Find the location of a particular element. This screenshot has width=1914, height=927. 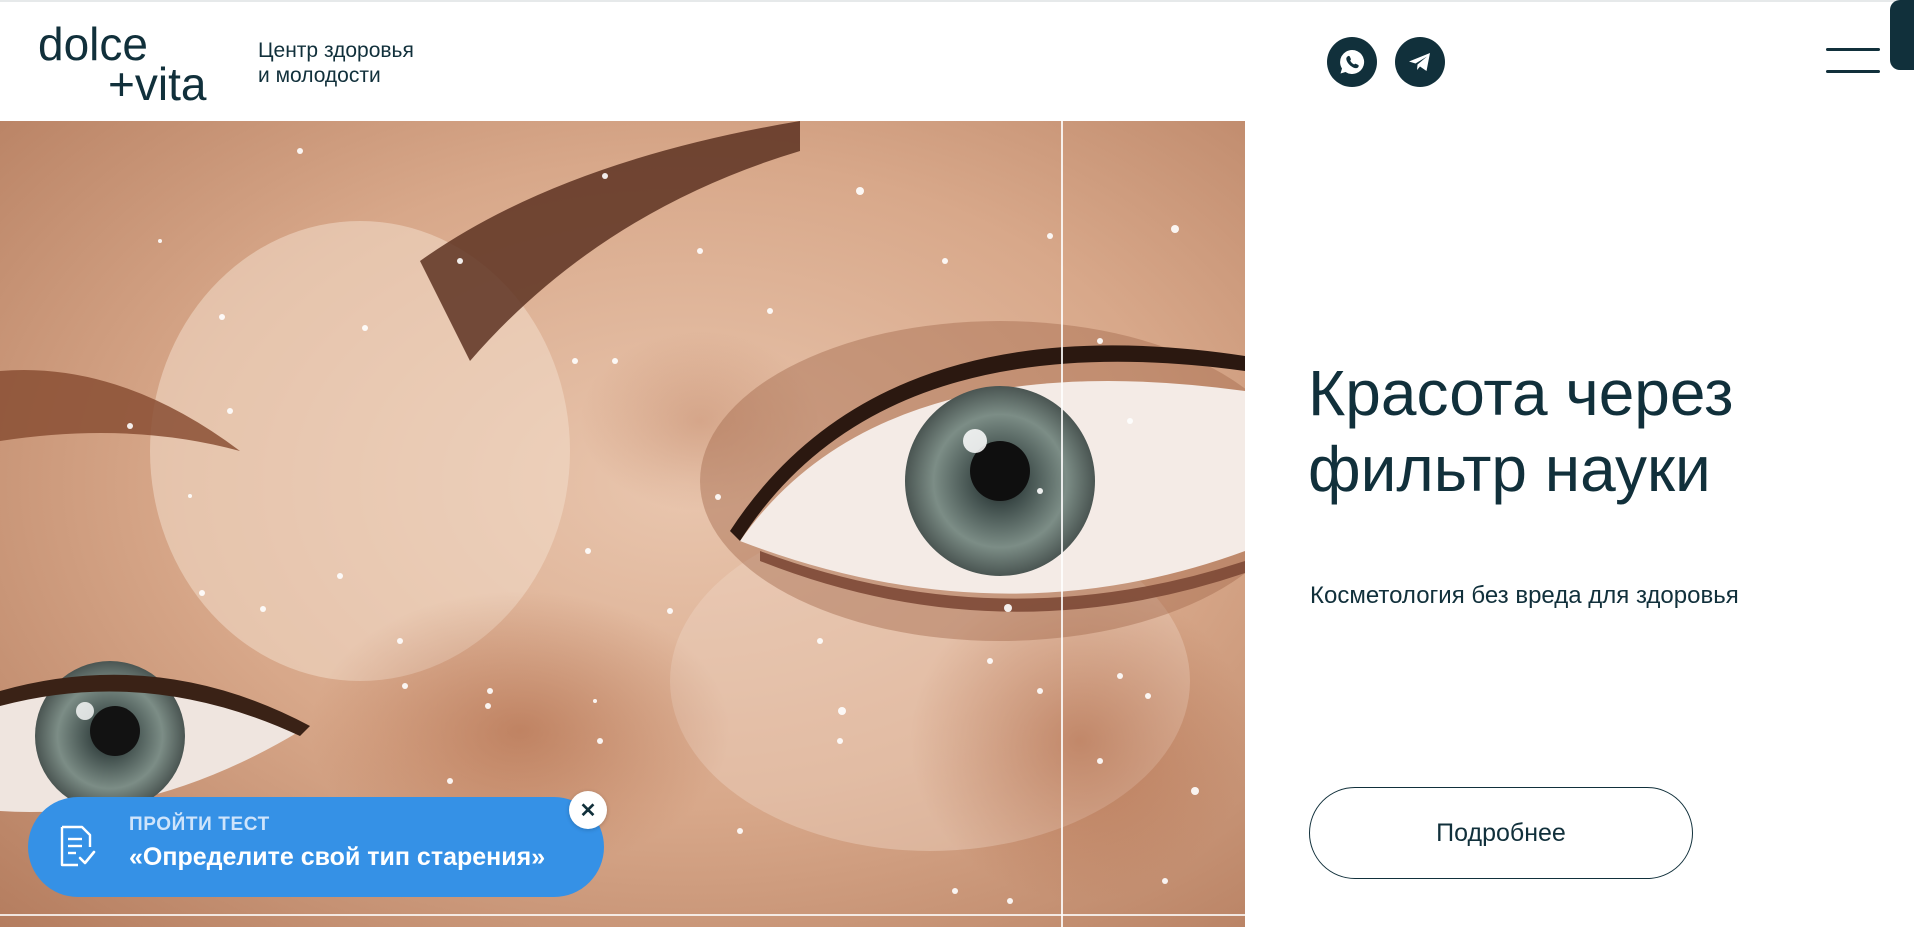

tagline: Центр здоровья и молодости is located at coordinates (336, 63).